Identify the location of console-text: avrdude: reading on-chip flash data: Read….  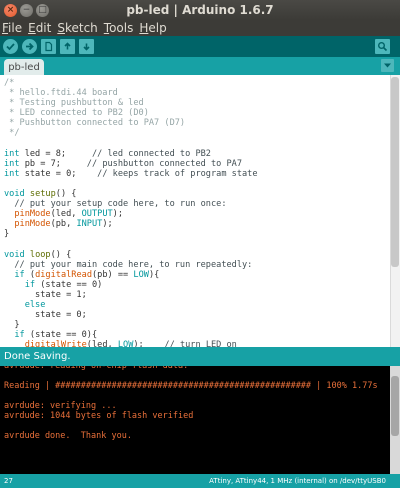
(191, 403).